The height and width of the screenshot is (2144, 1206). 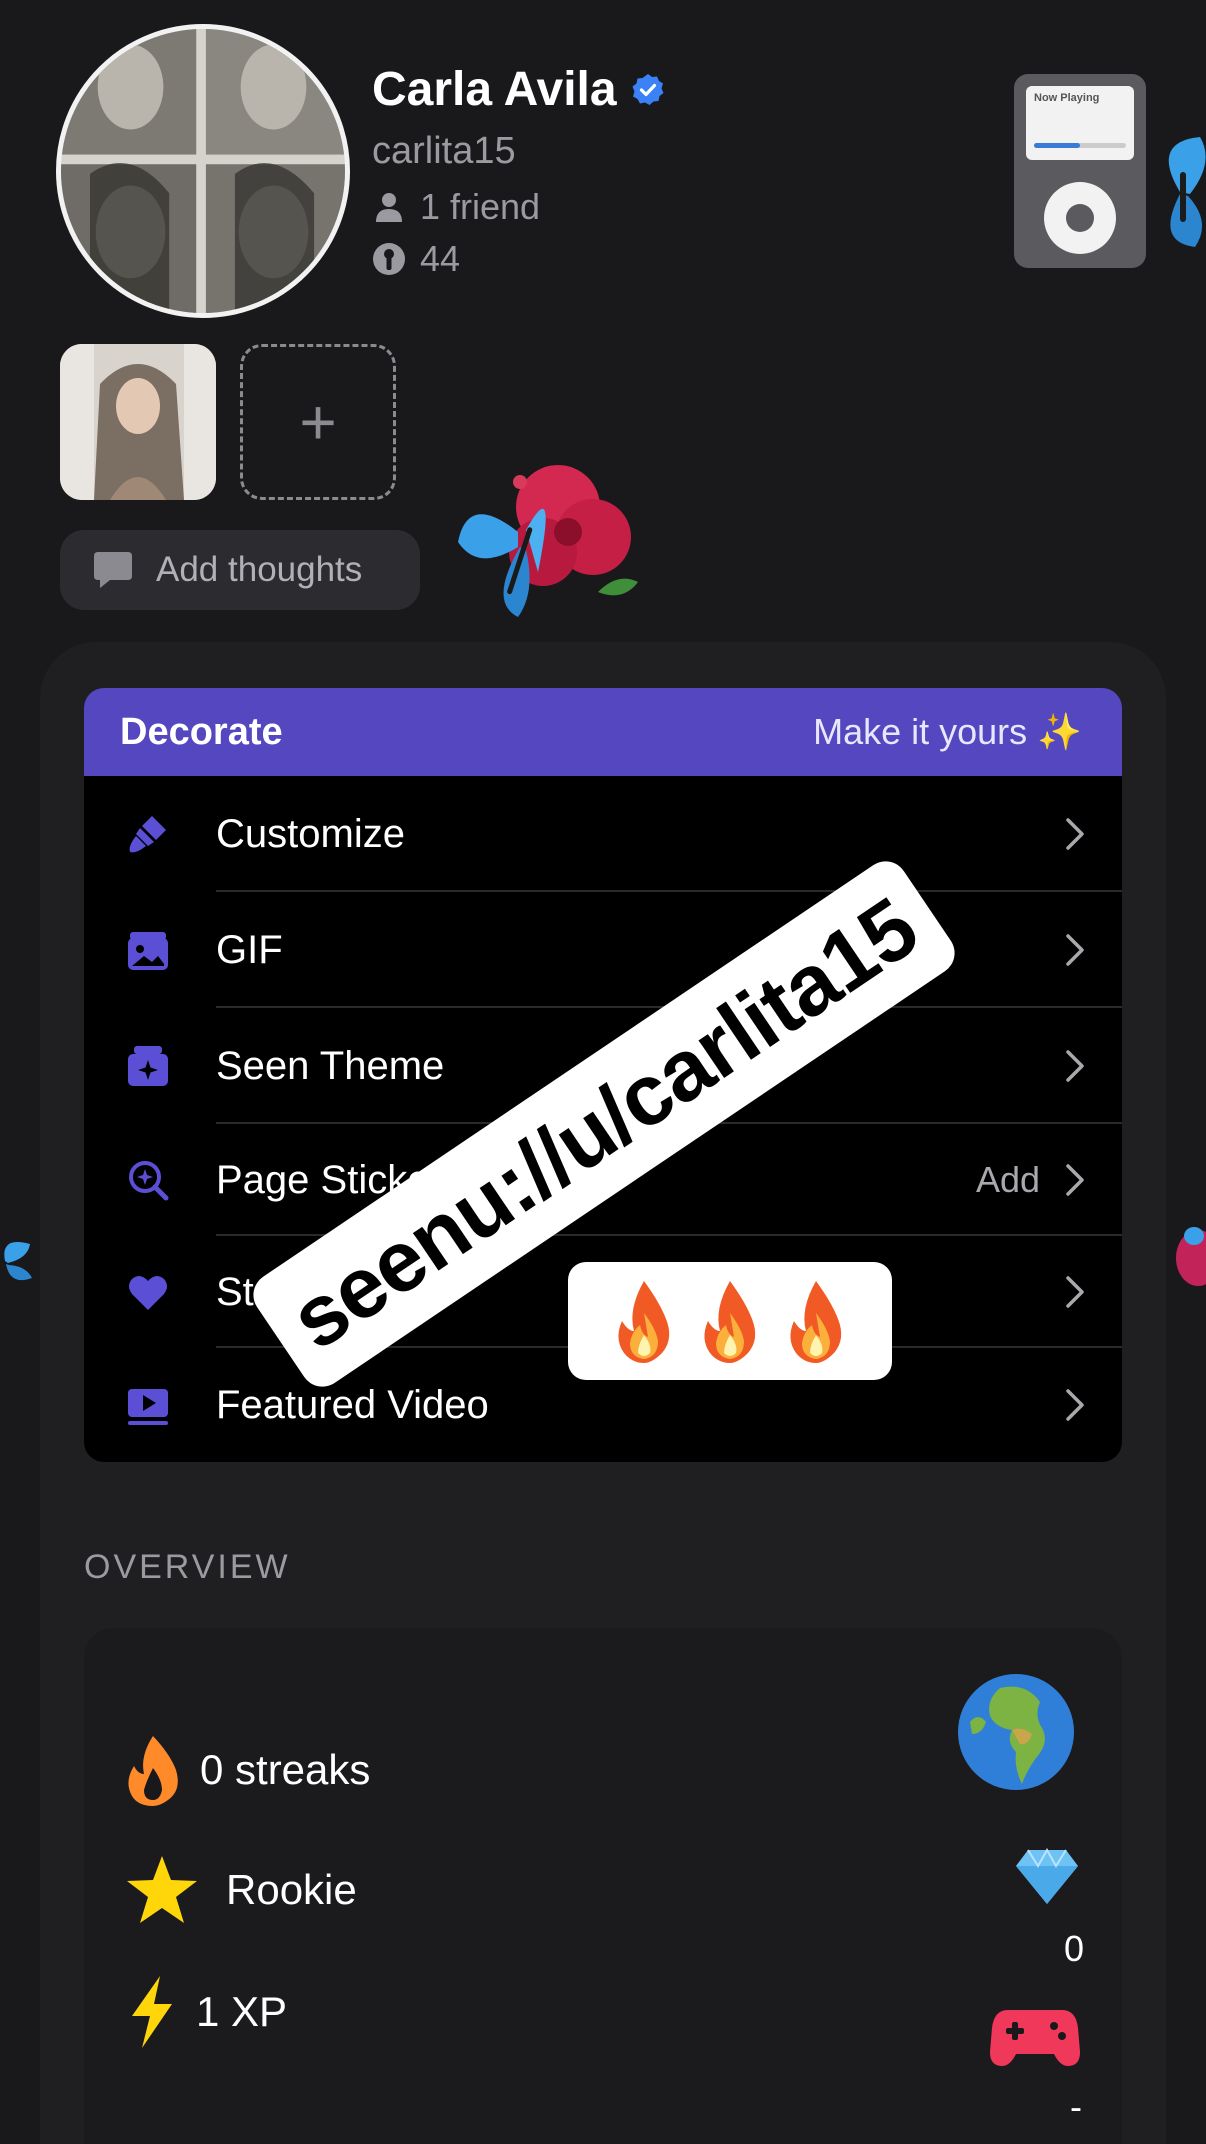 I want to click on profile-photo-thumbnail, so click(x=138, y=422).